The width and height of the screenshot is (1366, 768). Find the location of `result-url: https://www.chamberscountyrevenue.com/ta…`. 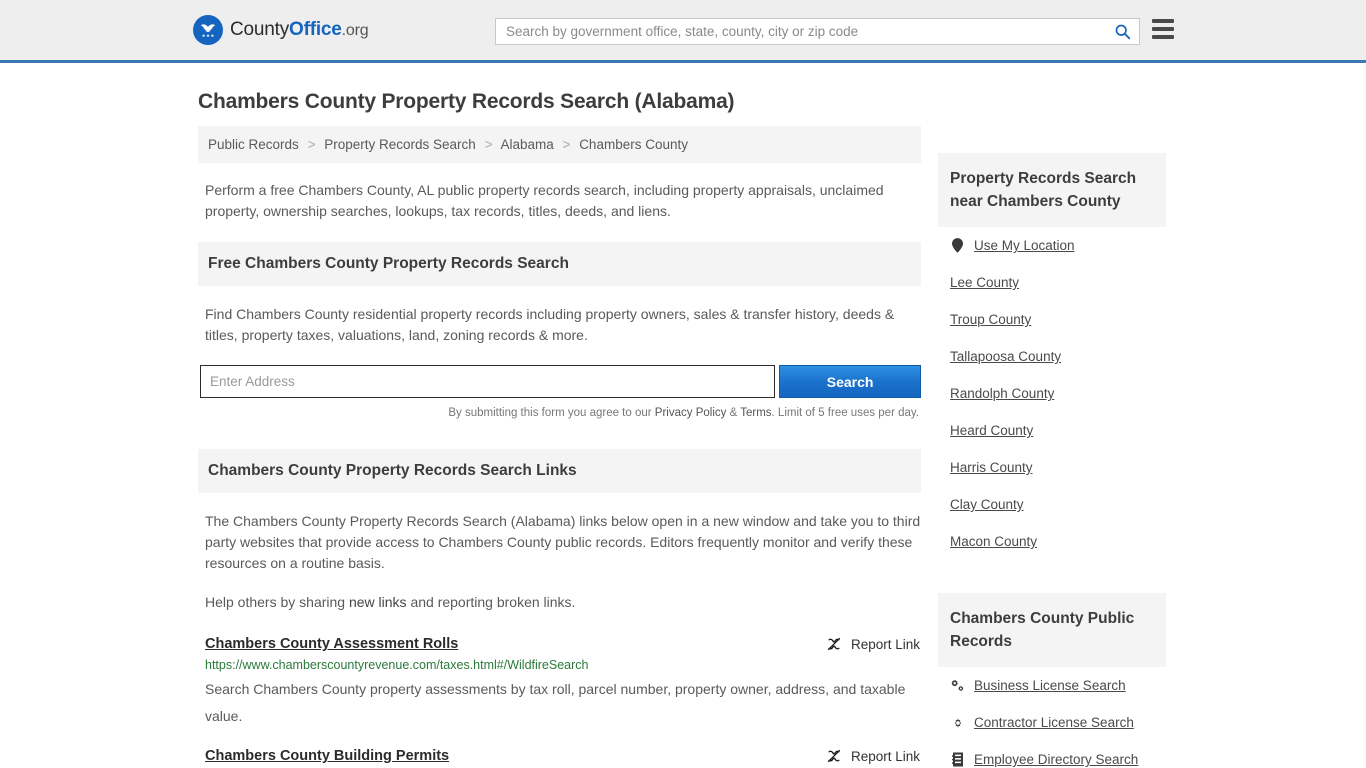

result-url: https://www.chamberscountyrevenue.com/ta… is located at coordinates (397, 665).